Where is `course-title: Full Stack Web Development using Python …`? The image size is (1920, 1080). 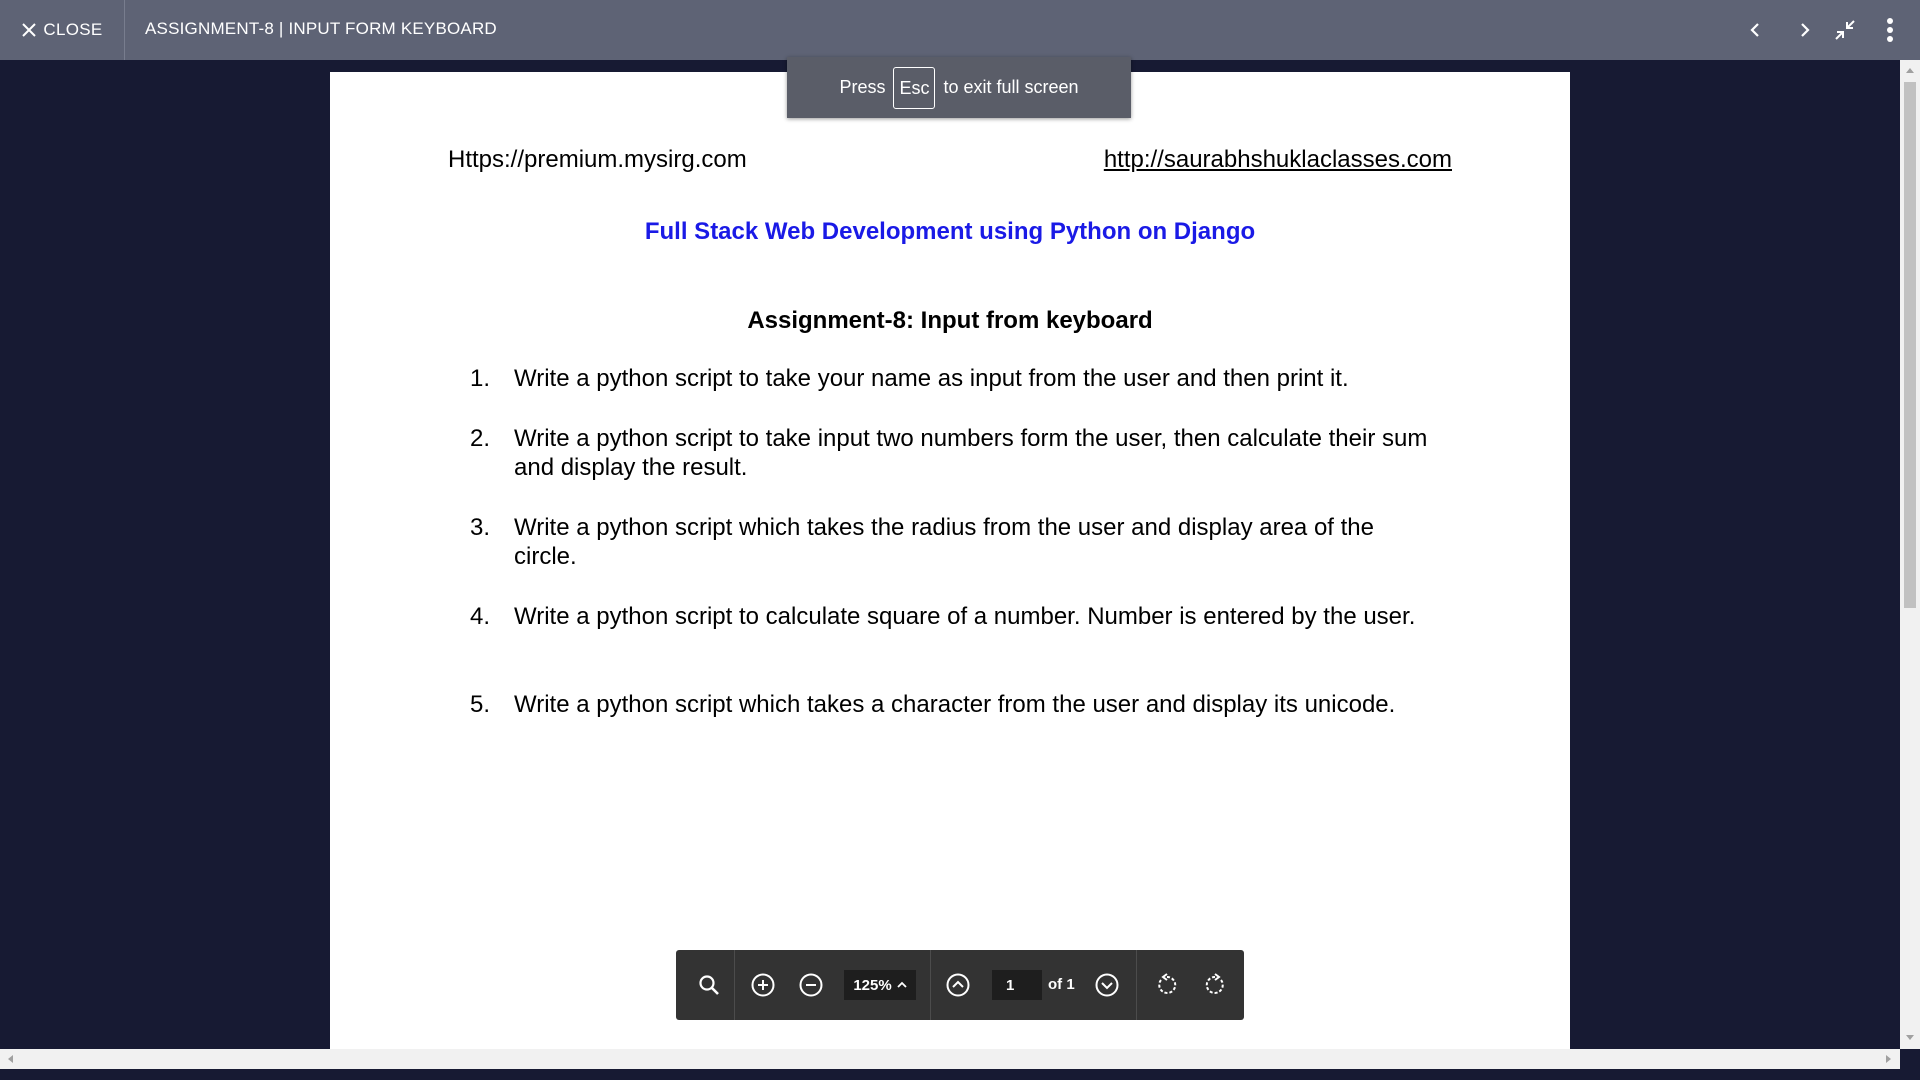
course-title: Full Stack Web Development using Python … is located at coordinates (950, 231).